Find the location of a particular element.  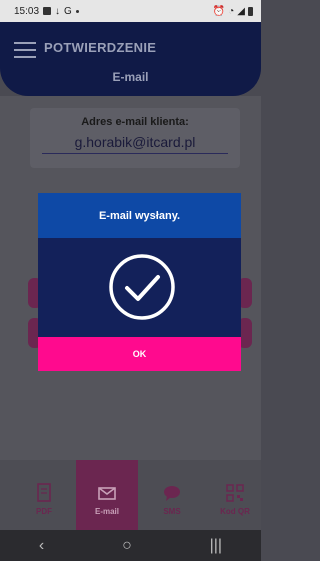

signal-icon: ◢ is located at coordinates (241, 11).